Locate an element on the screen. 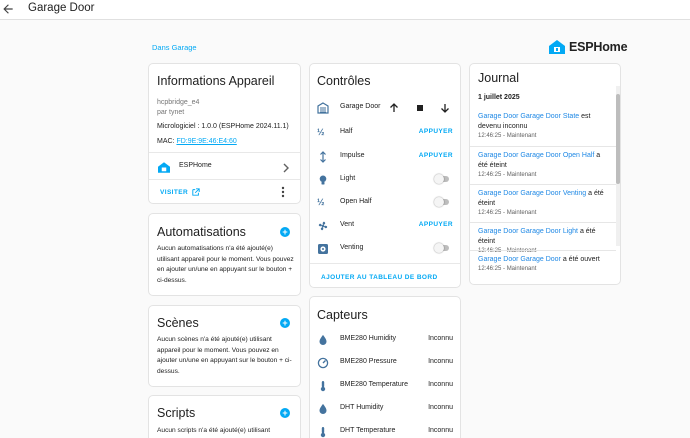 This screenshot has height=438, width=690. light-toggle-switch is located at coordinates (442, 179).